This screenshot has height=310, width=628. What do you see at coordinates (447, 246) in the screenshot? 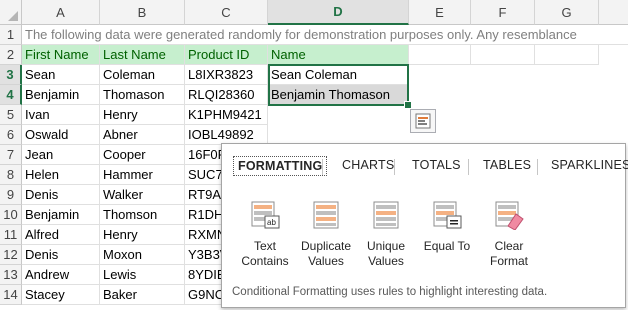
I see `option-label: Equal To` at bounding box center [447, 246].